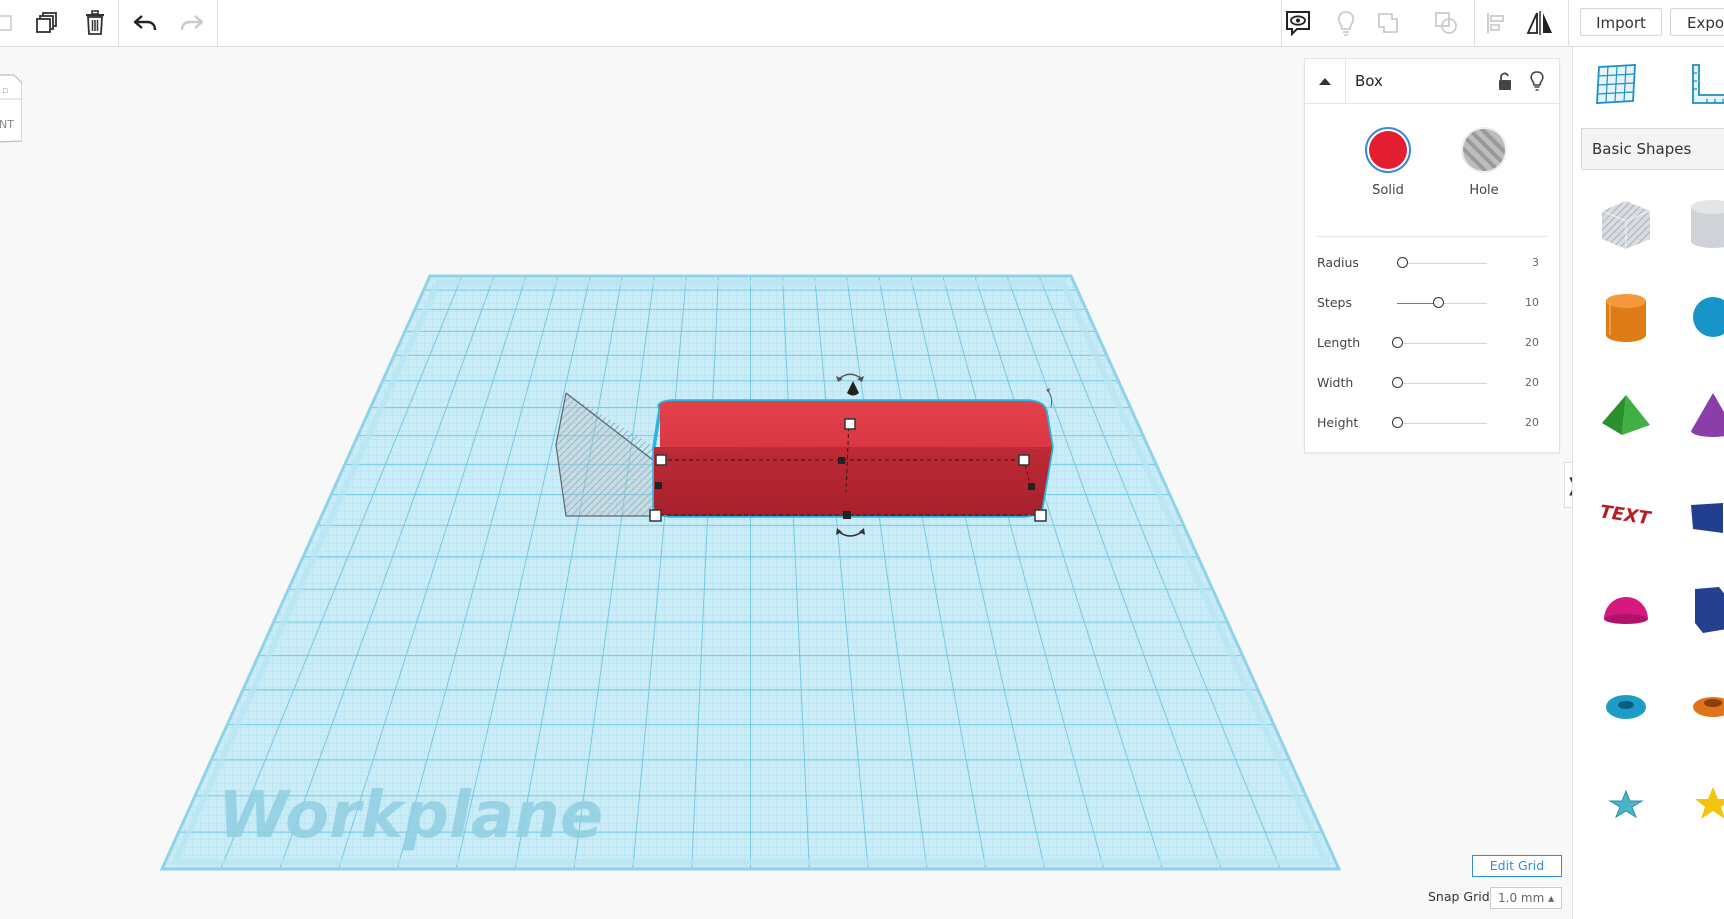 Image resolution: width=1724 pixels, height=919 pixels. What do you see at coordinates (1626, 703) in the screenshot?
I see `torus-shape` at bounding box center [1626, 703].